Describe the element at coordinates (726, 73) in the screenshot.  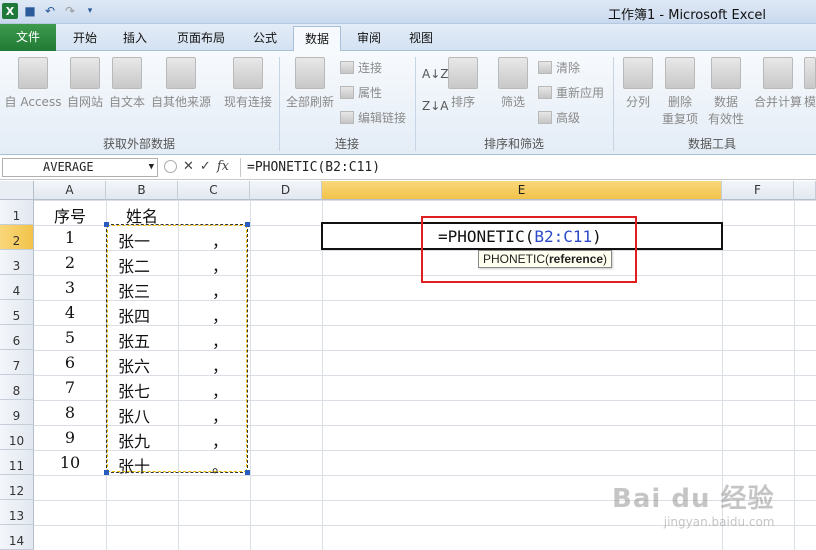
I see `data-validation-icon` at that location.